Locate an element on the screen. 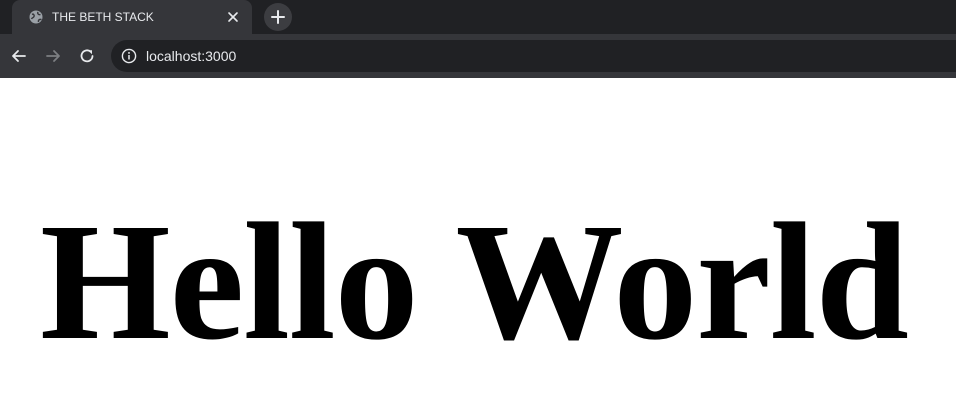 Image resolution: width=956 pixels, height=407 pixels. reload-button is located at coordinates (87, 56).